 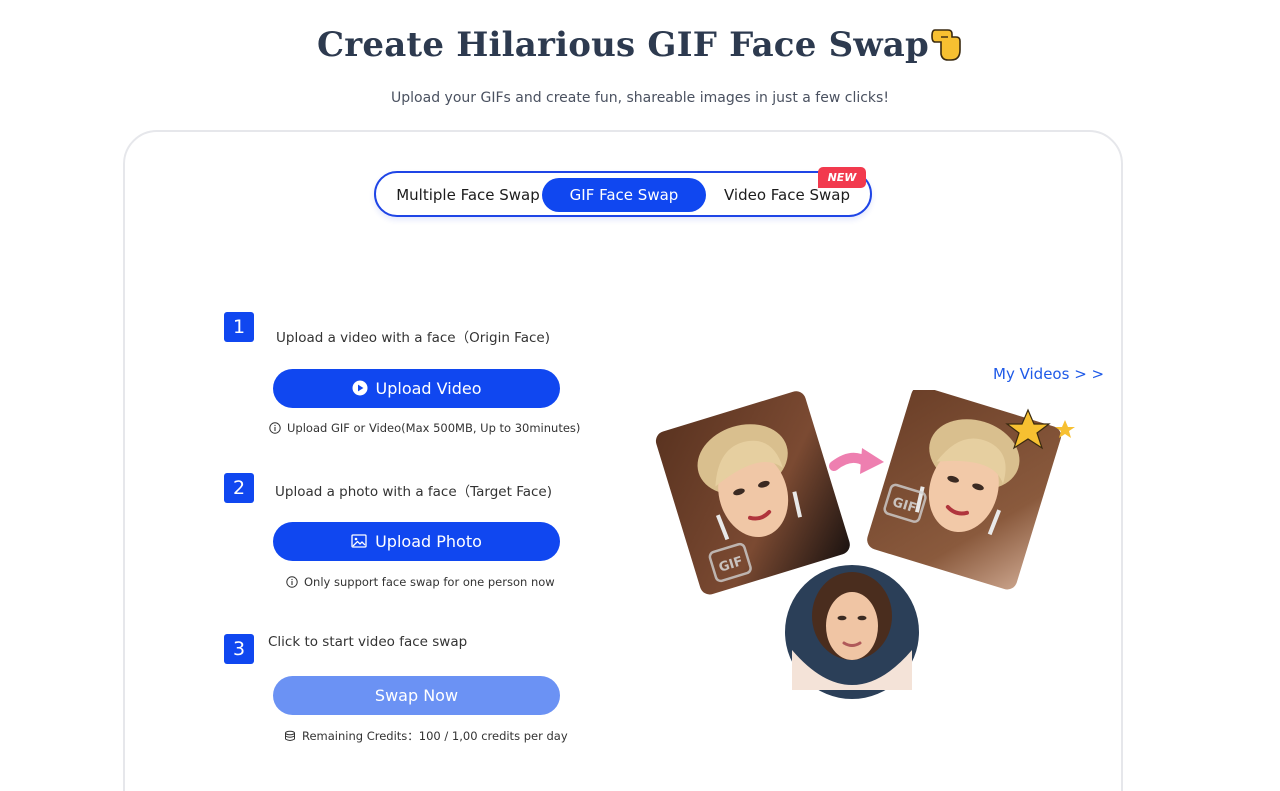 What do you see at coordinates (428, 541) in the screenshot?
I see `upload-photo-label: Upload Photo` at bounding box center [428, 541].